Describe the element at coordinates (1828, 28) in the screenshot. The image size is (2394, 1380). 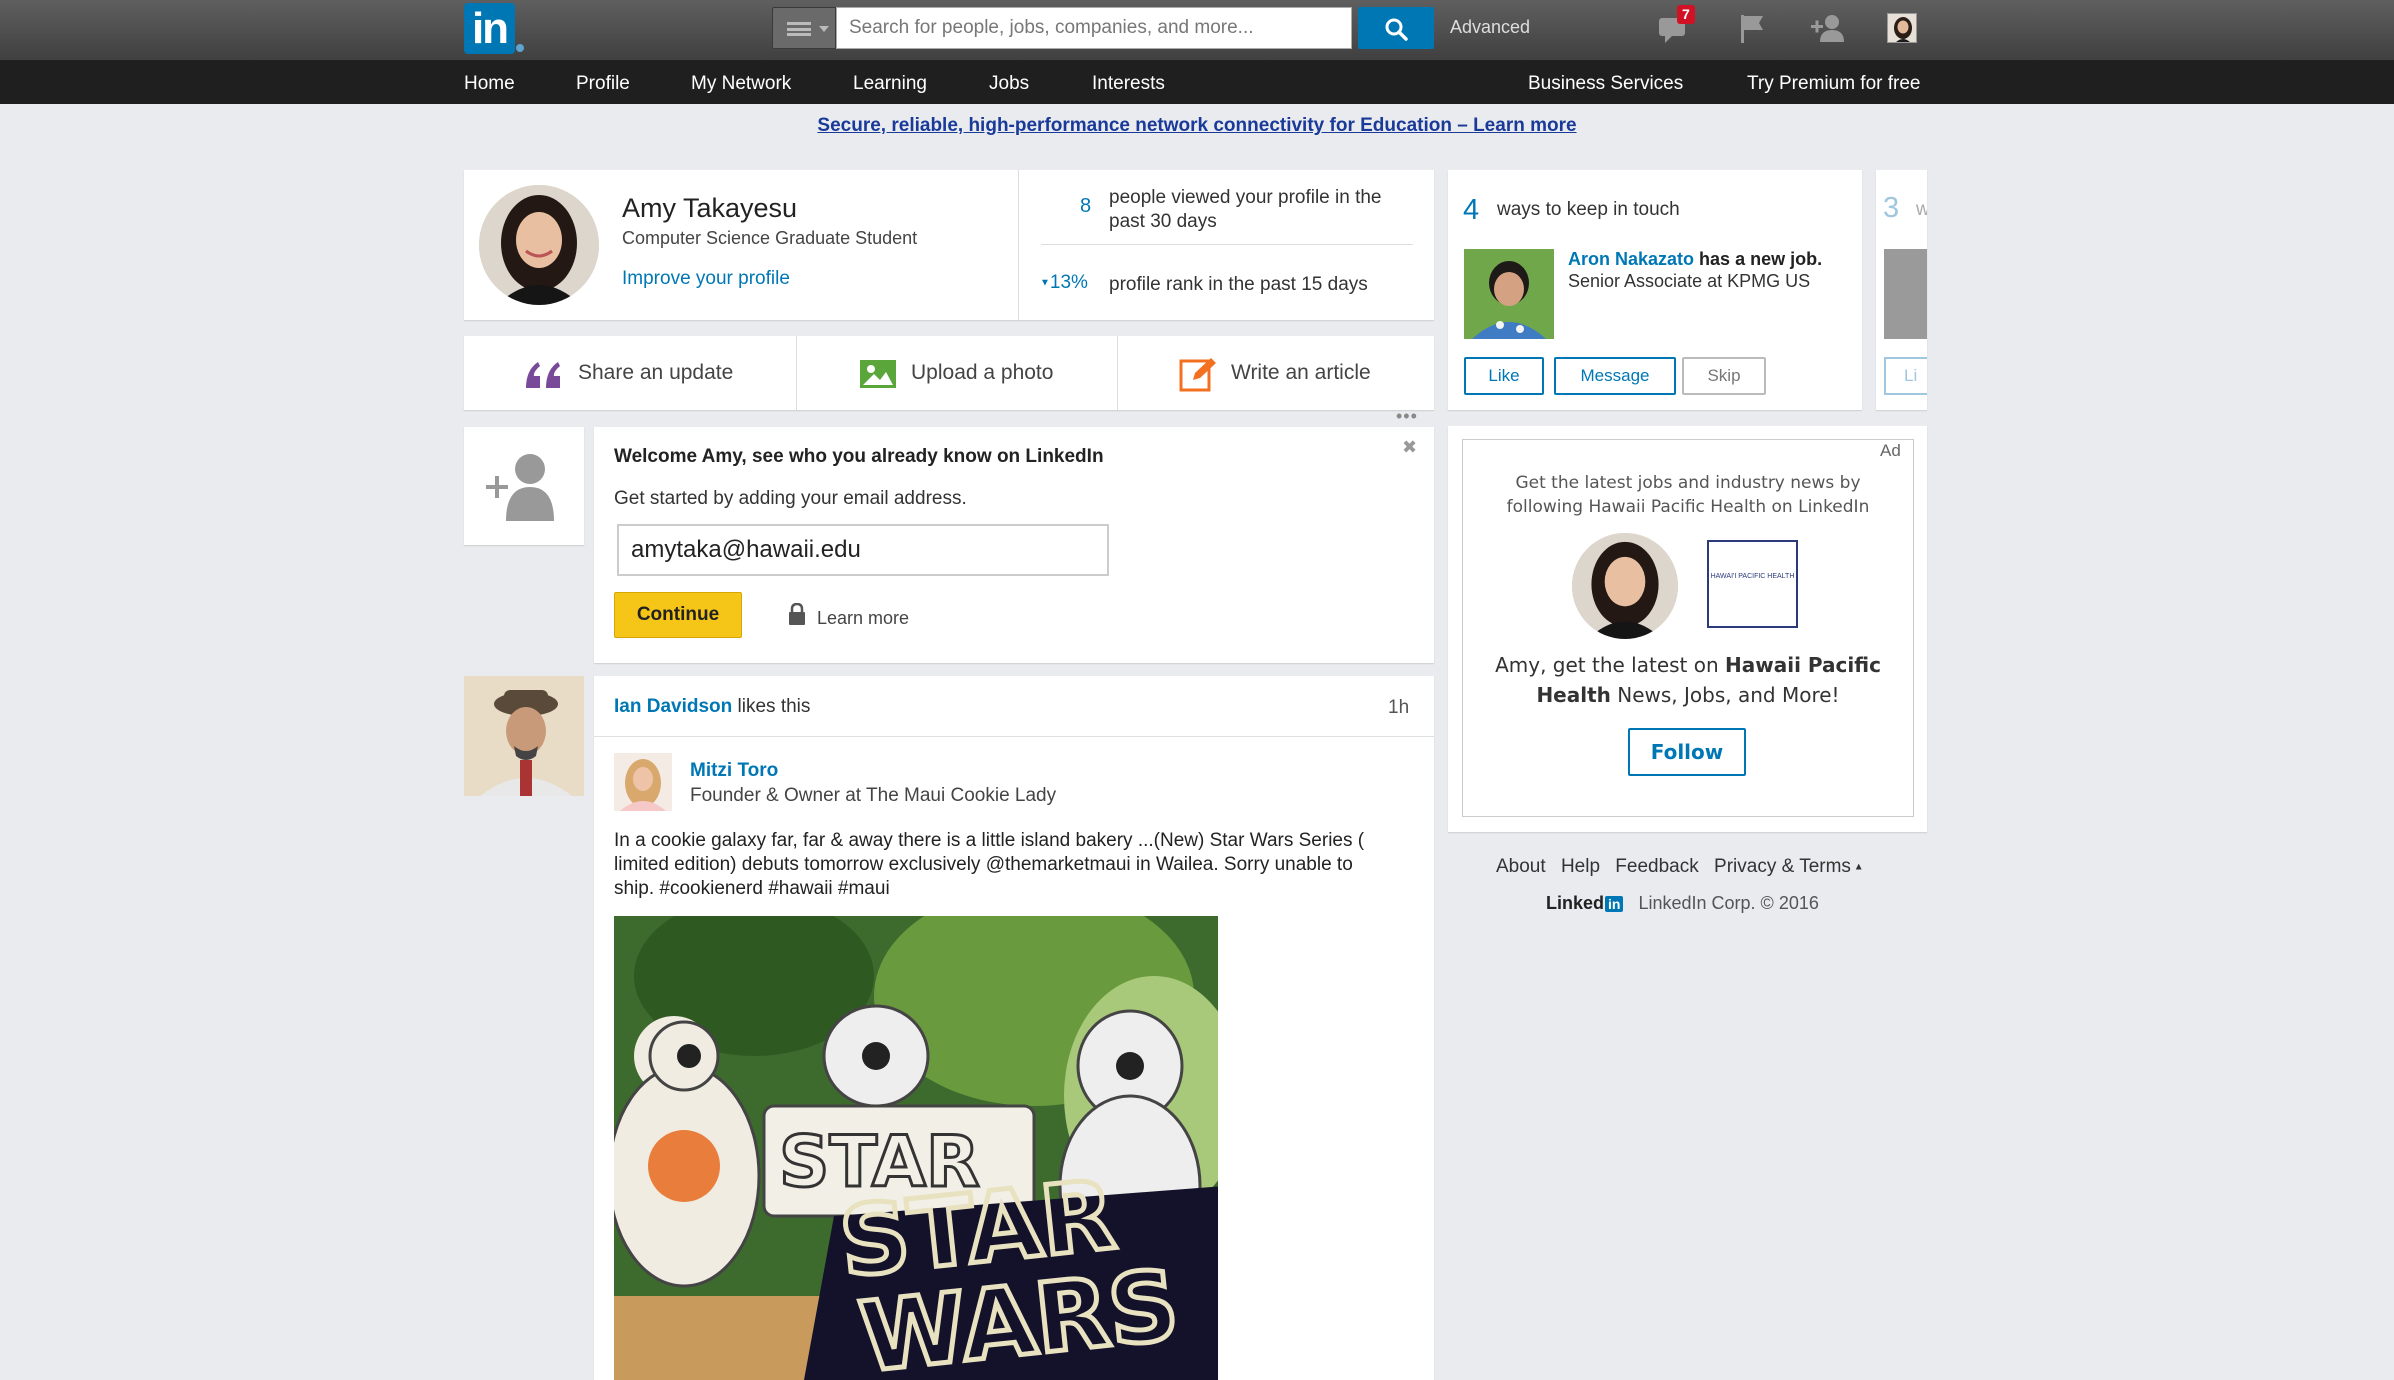
I see `add-connection-icon` at that location.